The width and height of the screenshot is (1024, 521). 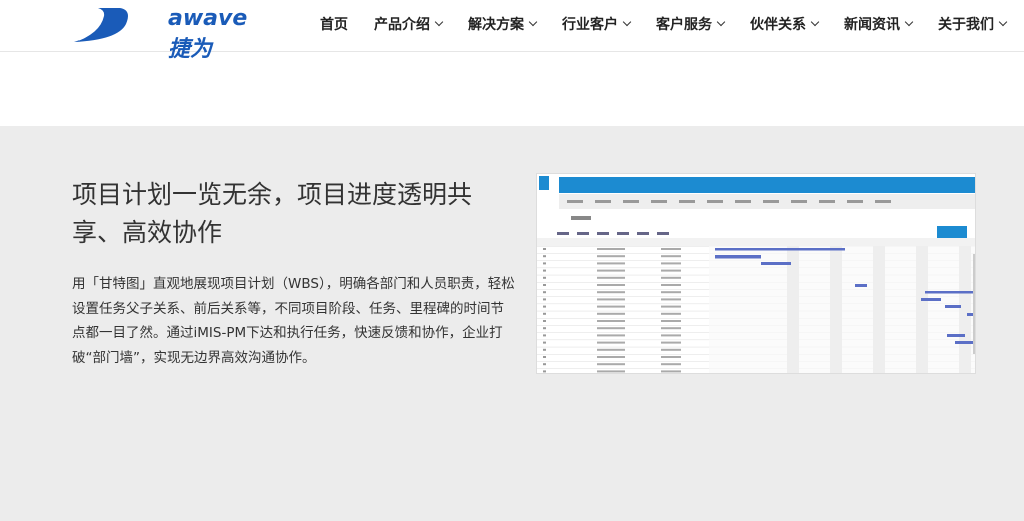 What do you see at coordinates (496, 25) in the screenshot?
I see `nav-label: 解决方案` at bounding box center [496, 25].